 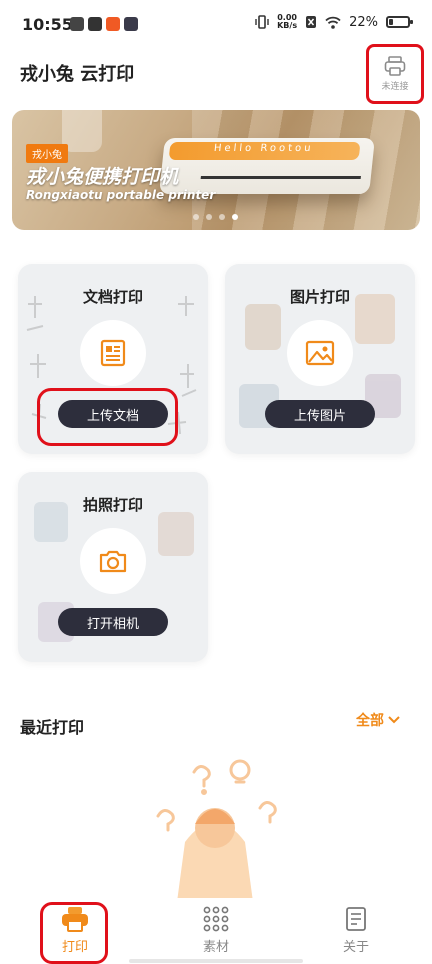 I want to click on notification-icon-play, so click(x=131, y=24).